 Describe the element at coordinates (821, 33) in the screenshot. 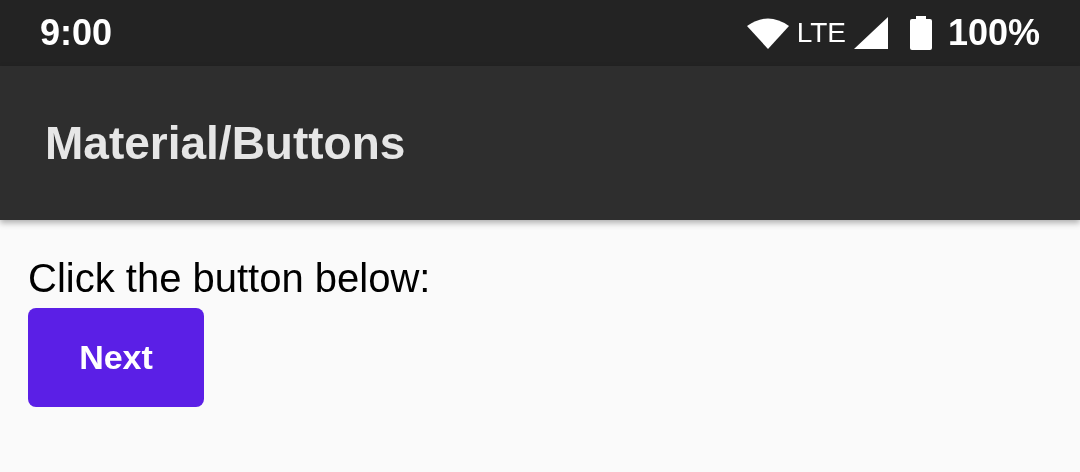

I see `network-type: LTE` at that location.